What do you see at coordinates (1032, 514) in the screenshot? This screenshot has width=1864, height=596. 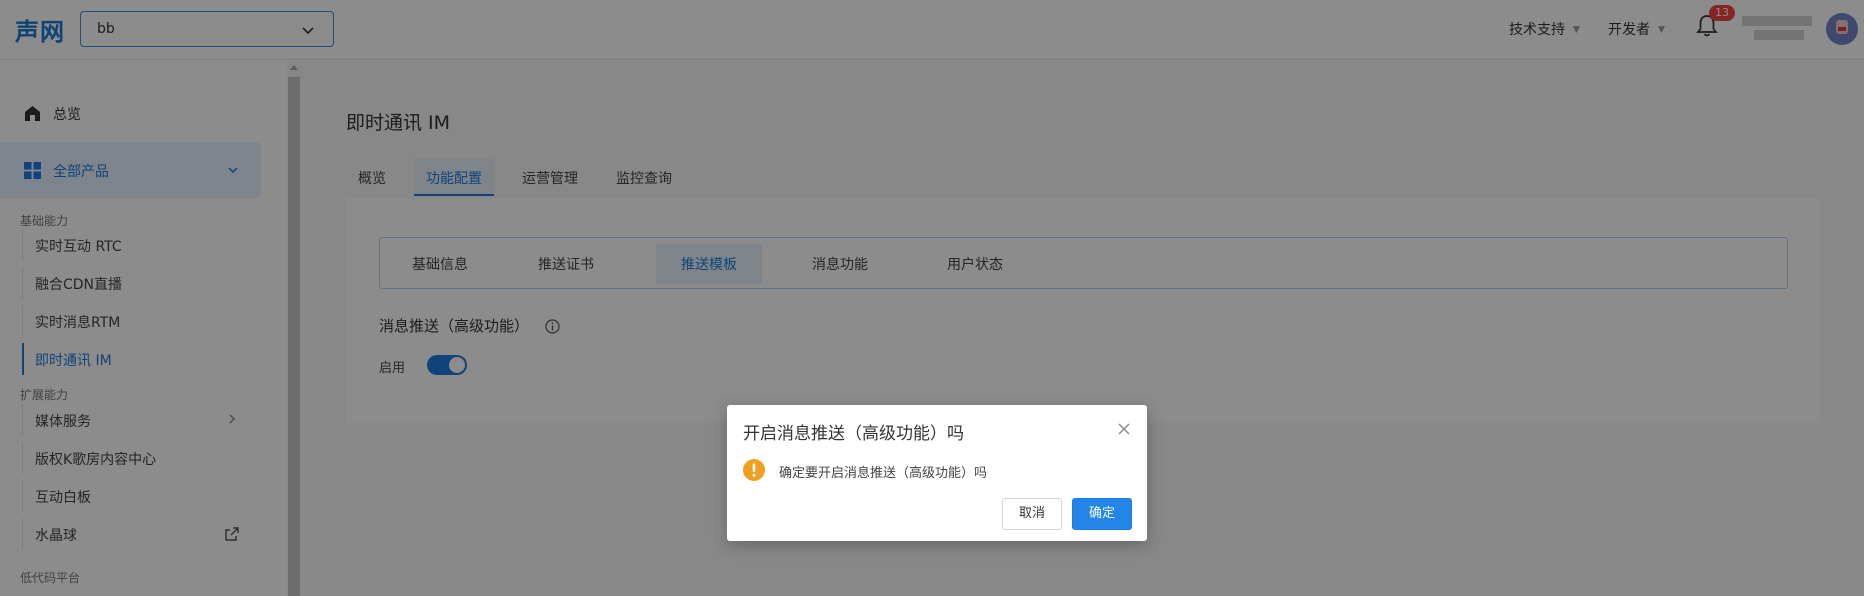 I see `cancel-button: 取消` at bounding box center [1032, 514].